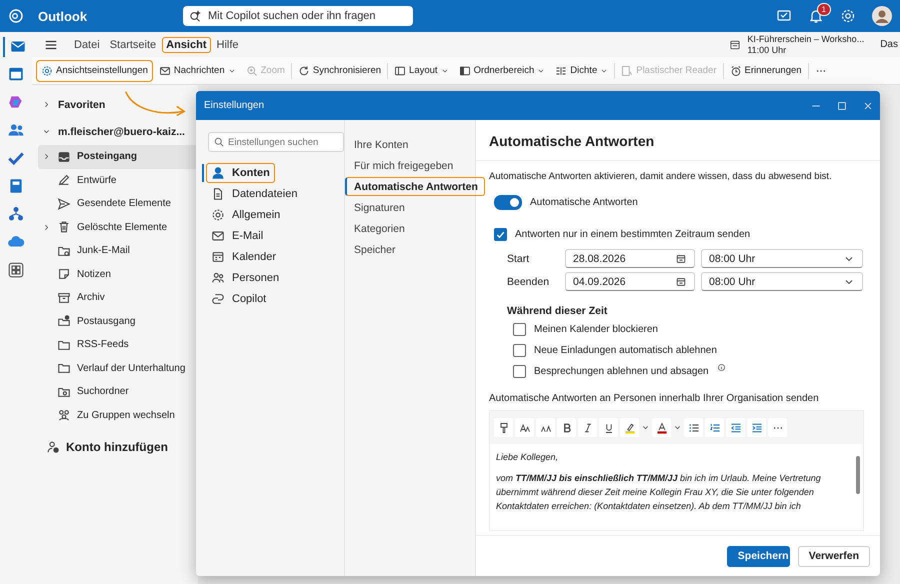 This screenshot has width=900, height=584. What do you see at coordinates (676, 470) in the screenshot?
I see `message-editor` at bounding box center [676, 470].